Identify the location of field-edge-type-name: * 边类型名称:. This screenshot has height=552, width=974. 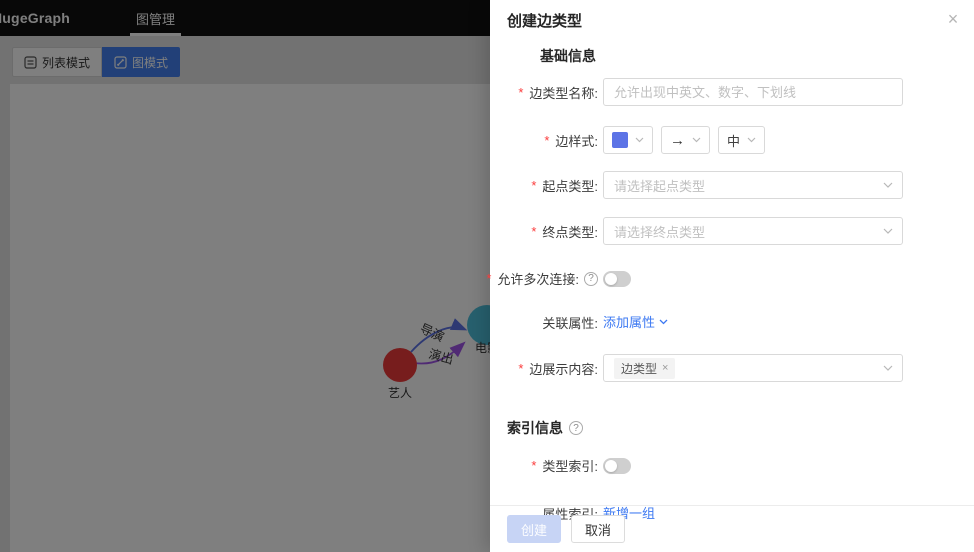
(732, 92).